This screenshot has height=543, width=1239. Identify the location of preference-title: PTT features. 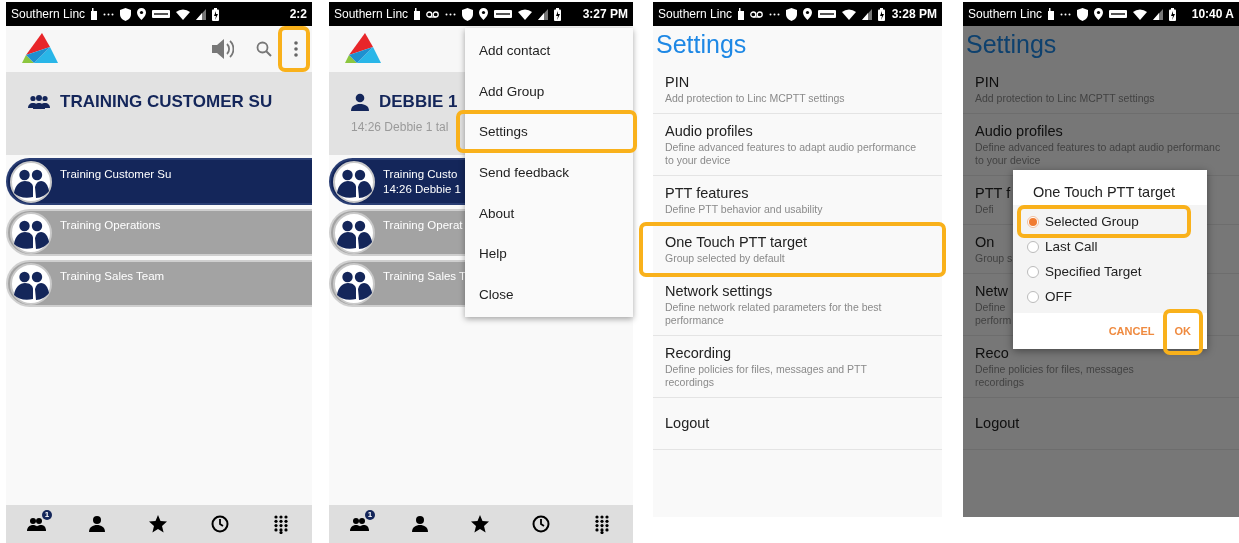
(707, 193).